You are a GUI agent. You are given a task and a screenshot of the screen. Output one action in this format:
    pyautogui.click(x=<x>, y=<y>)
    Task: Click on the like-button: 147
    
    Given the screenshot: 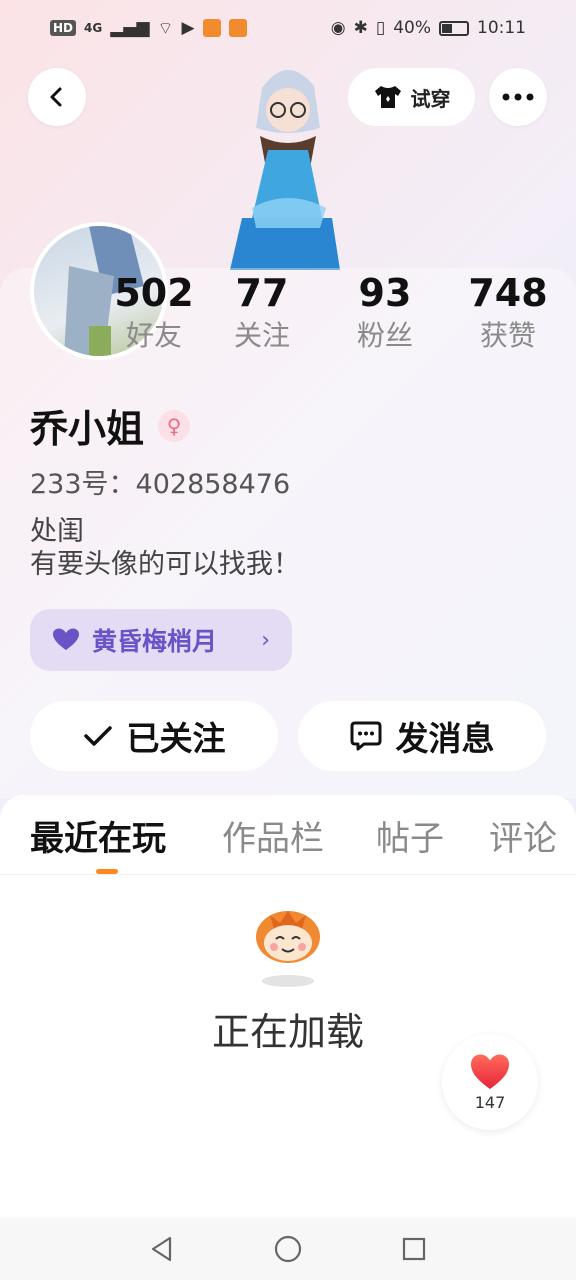 What is the action you would take?
    pyautogui.click(x=490, y=1082)
    